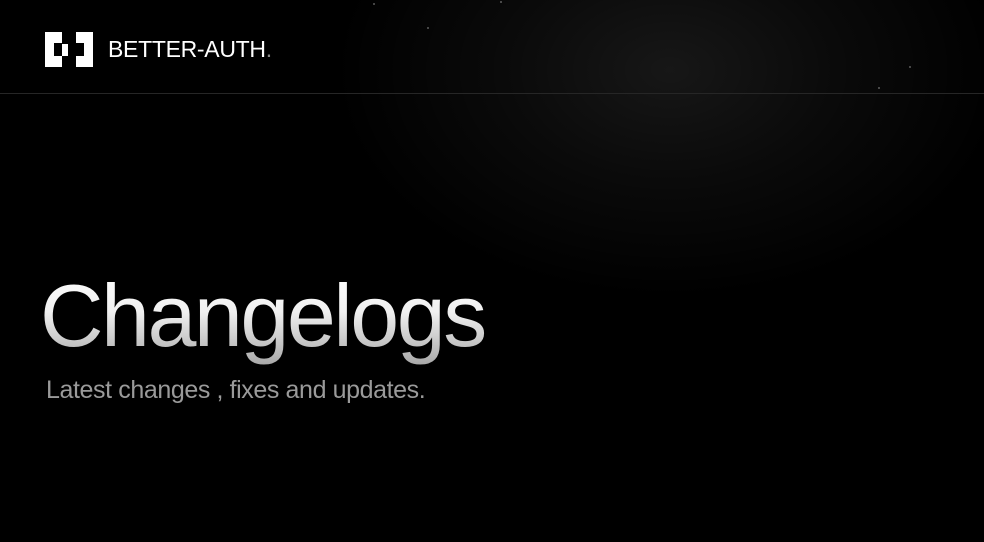  I want to click on home-link: BETTER-AUTH., so click(158, 49).